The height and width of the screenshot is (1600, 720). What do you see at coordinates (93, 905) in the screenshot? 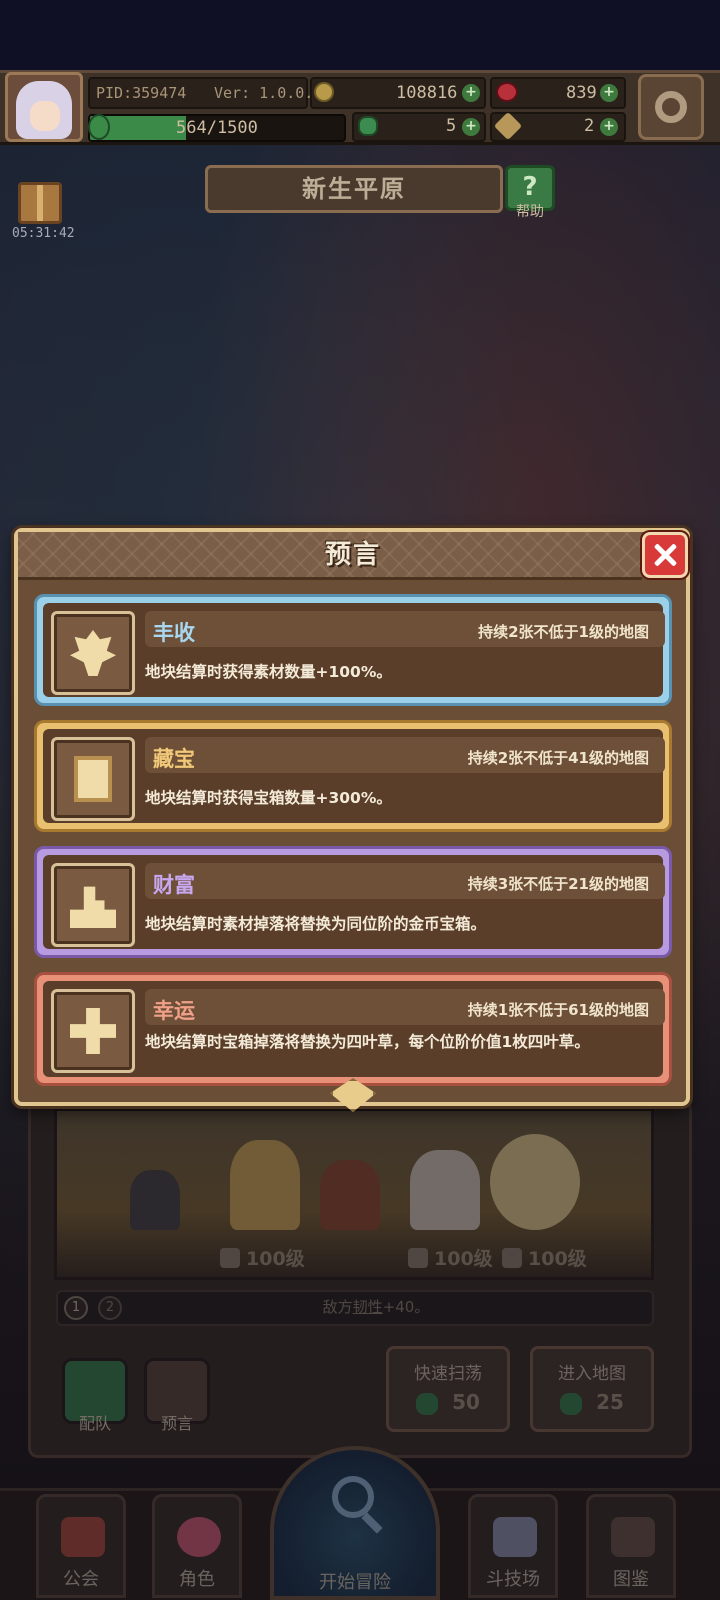
I see `coin-stack-icon` at bounding box center [93, 905].